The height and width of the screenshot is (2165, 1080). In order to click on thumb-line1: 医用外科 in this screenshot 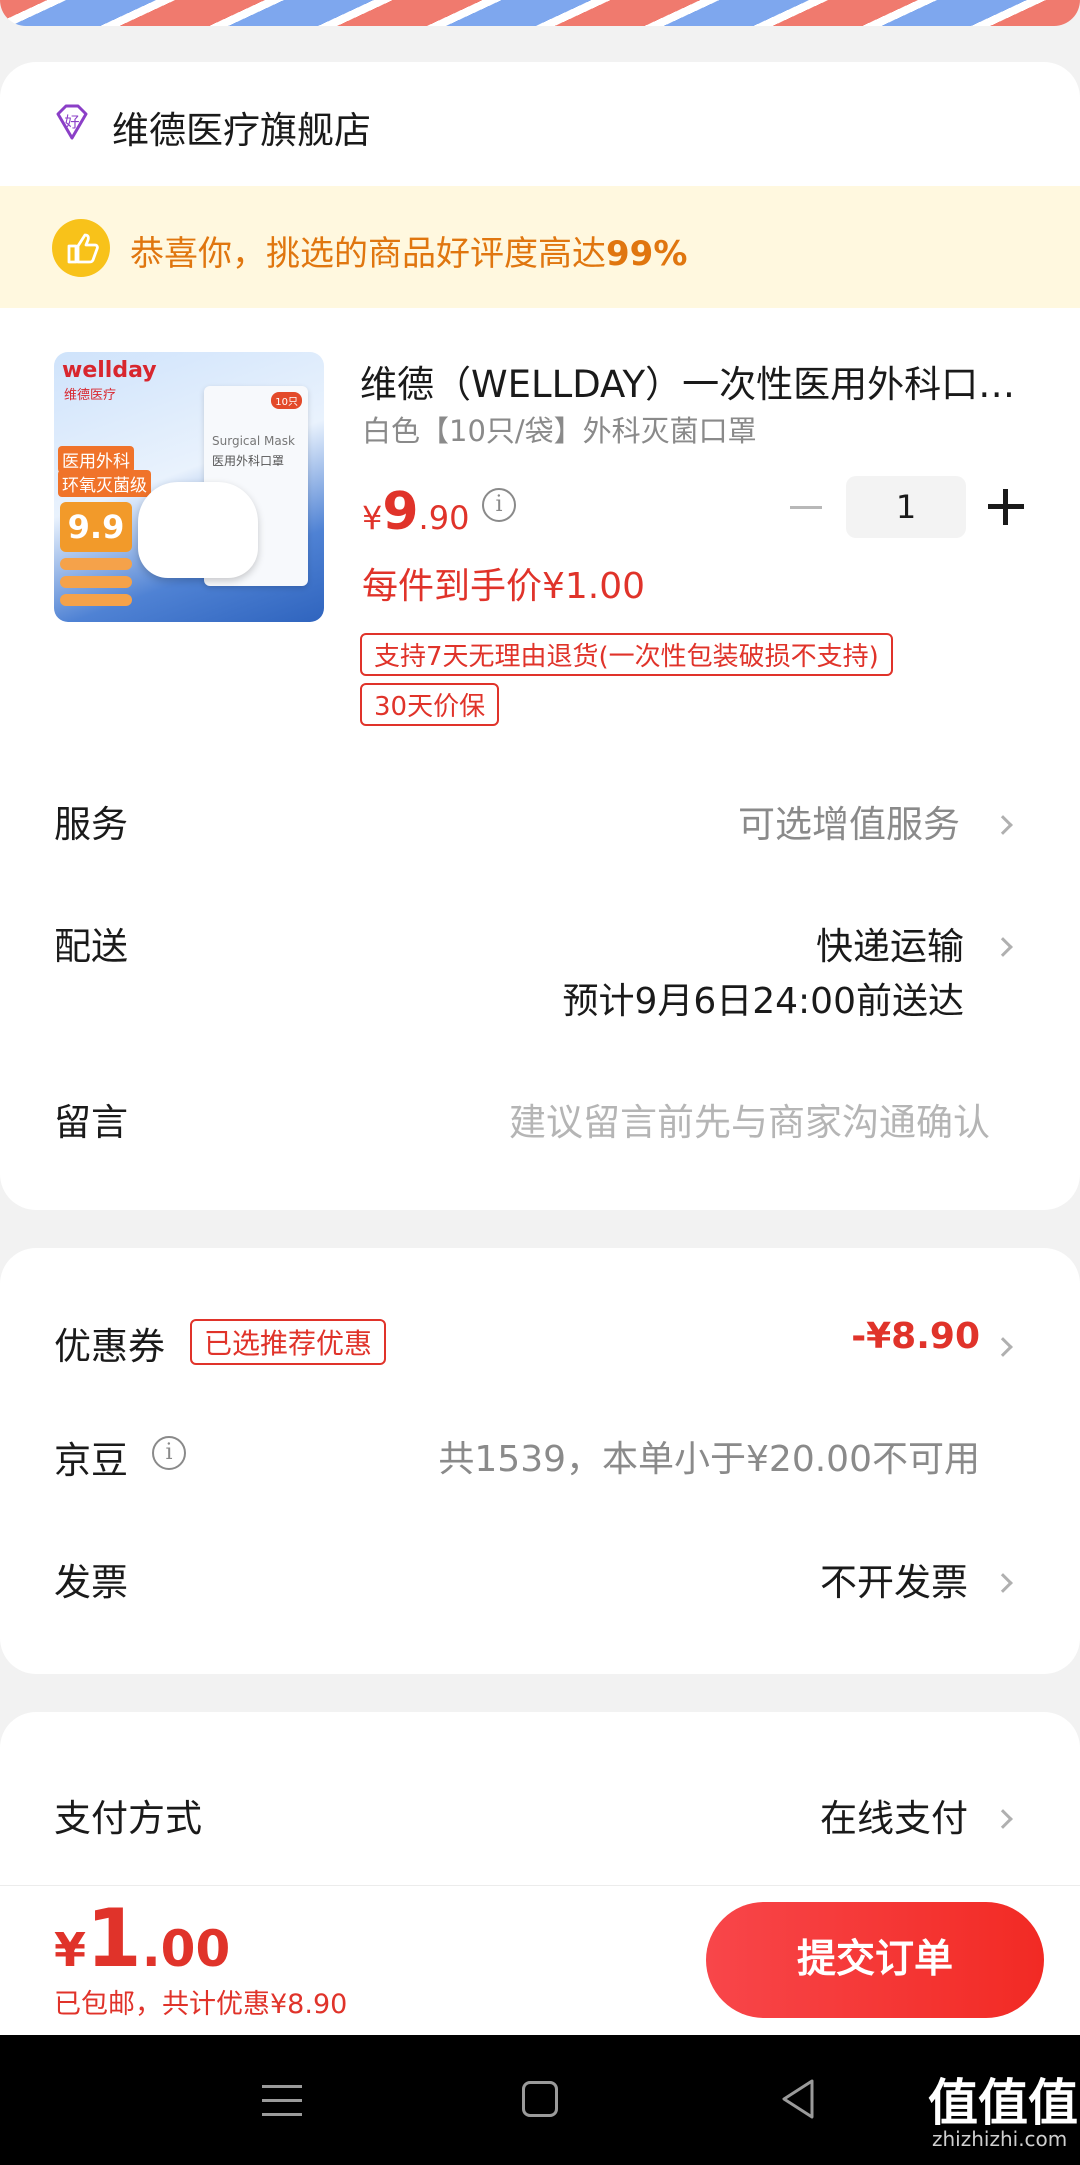, I will do `click(96, 459)`.